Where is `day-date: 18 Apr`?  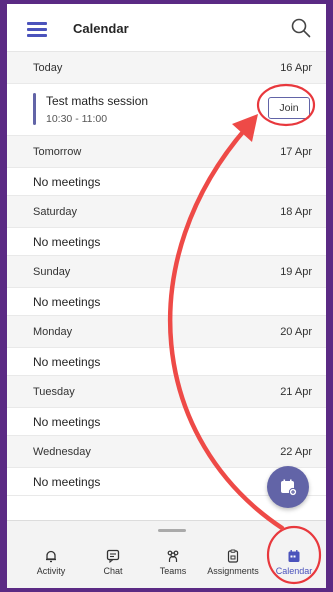 day-date: 18 Apr is located at coordinates (296, 211).